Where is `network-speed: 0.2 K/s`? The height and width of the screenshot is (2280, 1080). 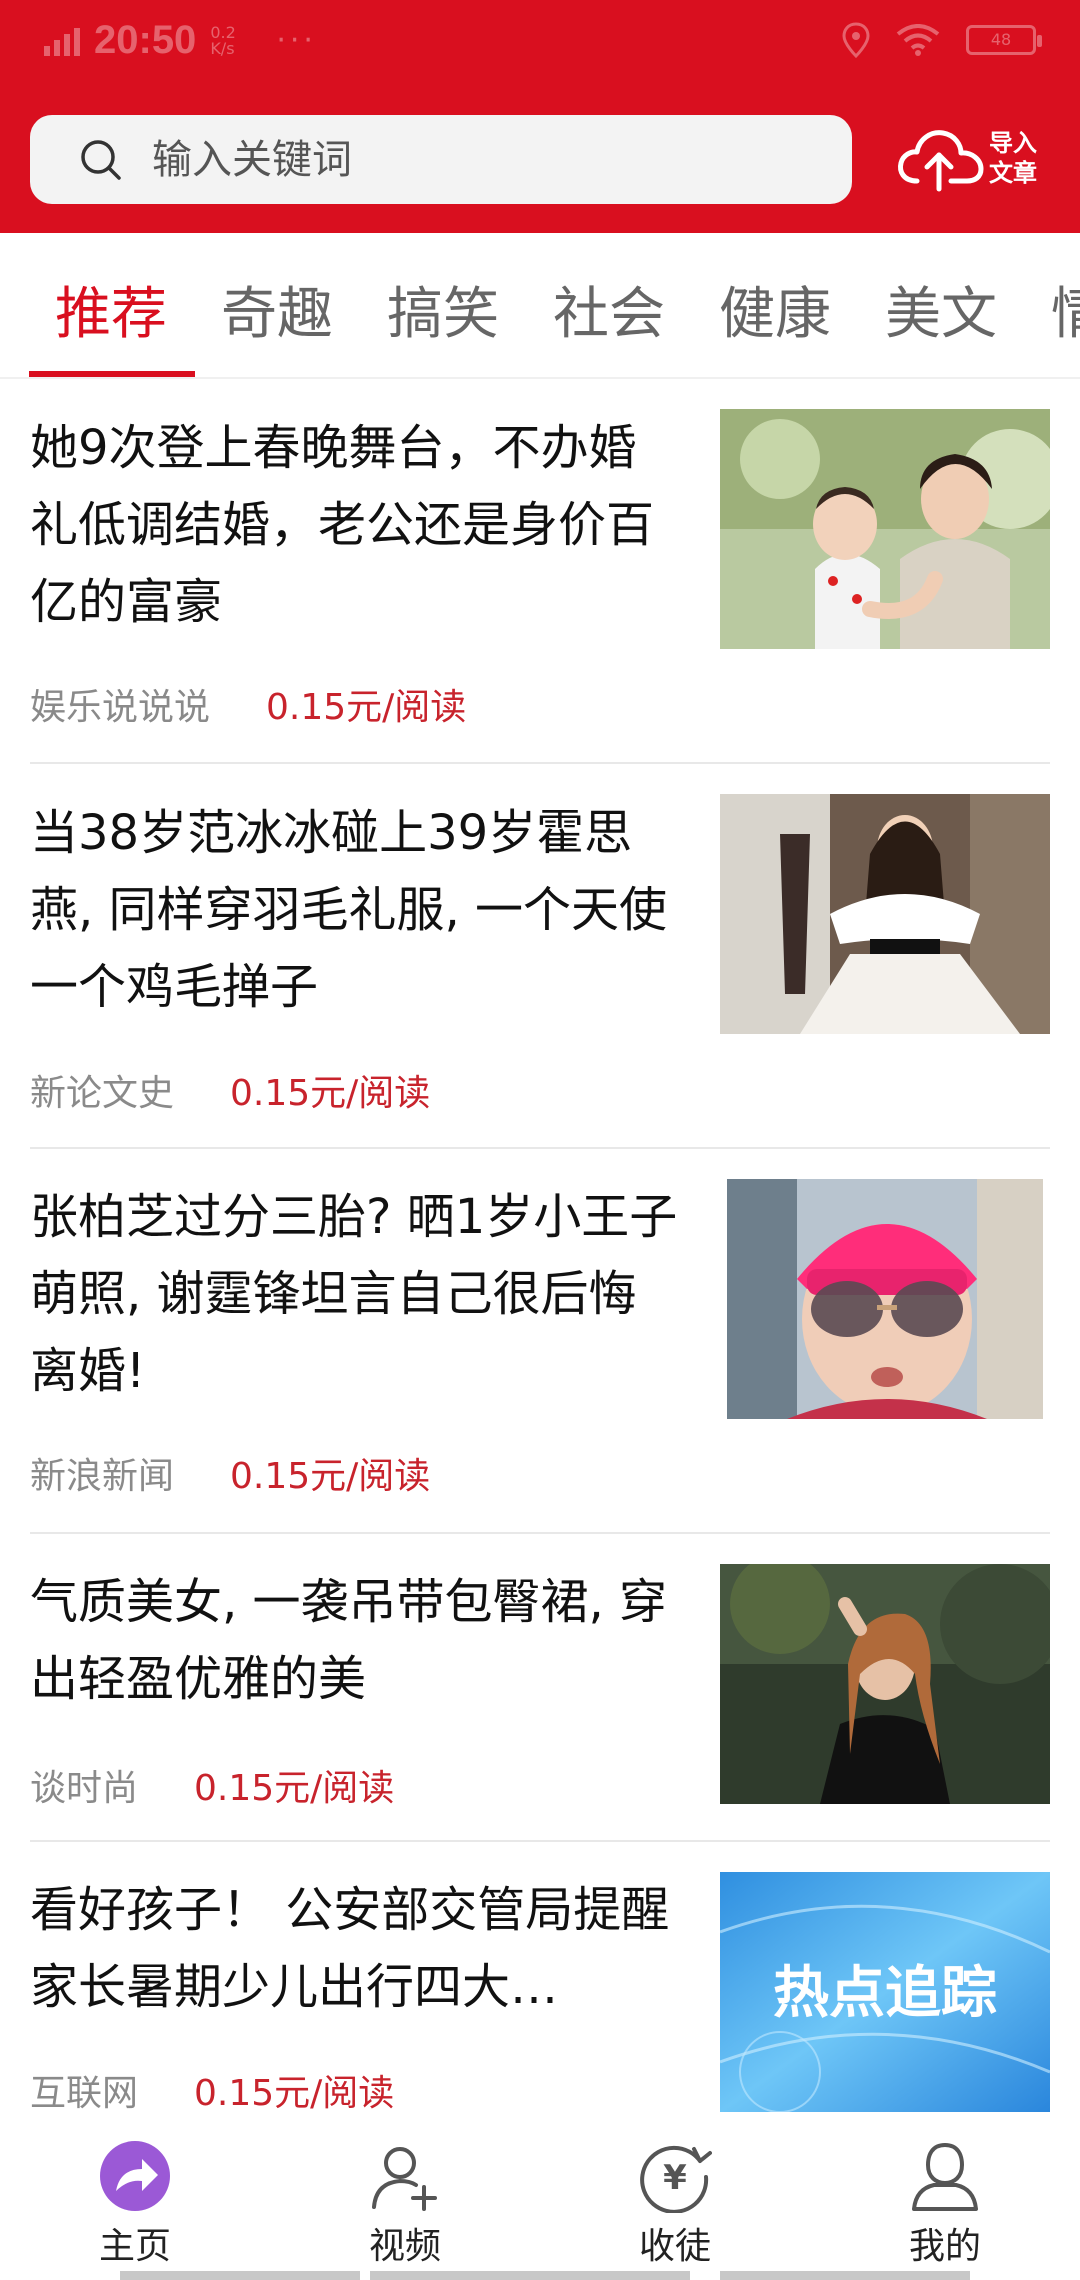 network-speed: 0.2 K/s is located at coordinates (223, 40).